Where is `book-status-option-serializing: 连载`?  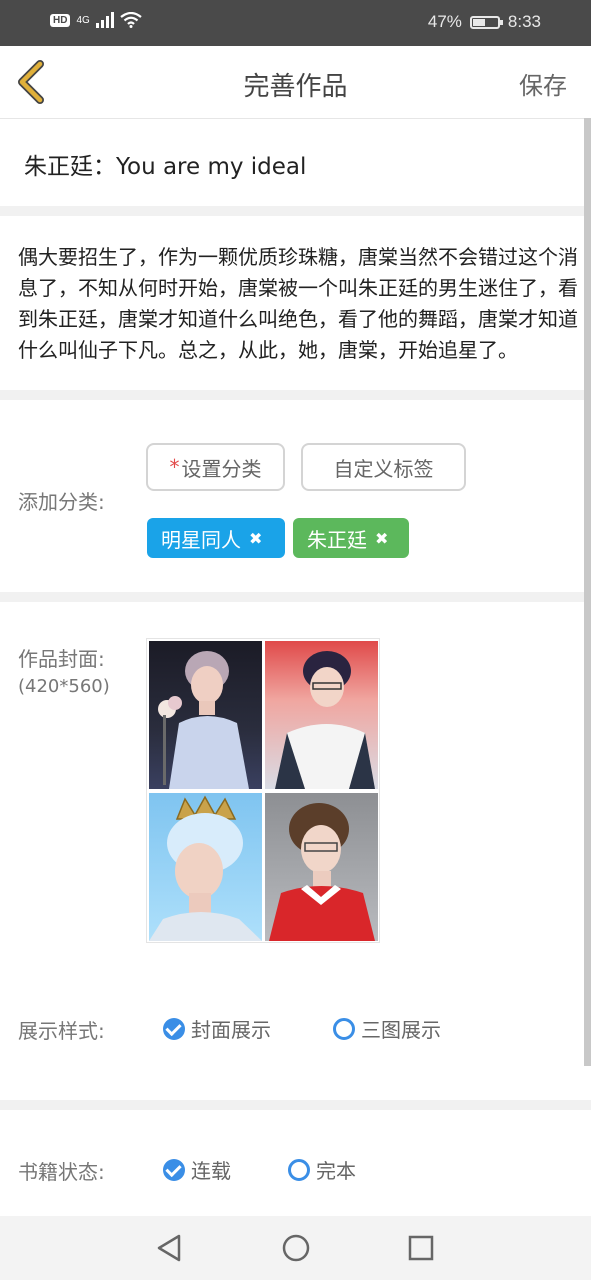 book-status-option-serializing: 连载 is located at coordinates (197, 1169).